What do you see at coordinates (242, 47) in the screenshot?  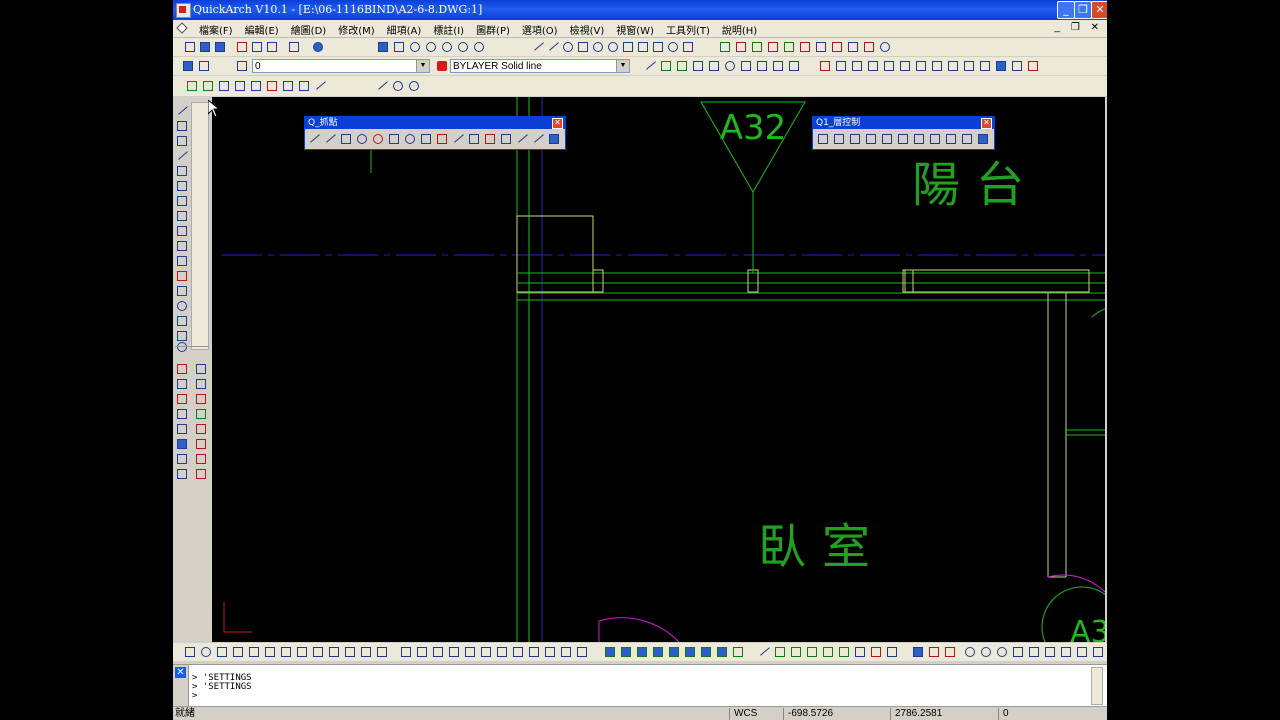 I see `cut-icon` at bounding box center [242, 47].